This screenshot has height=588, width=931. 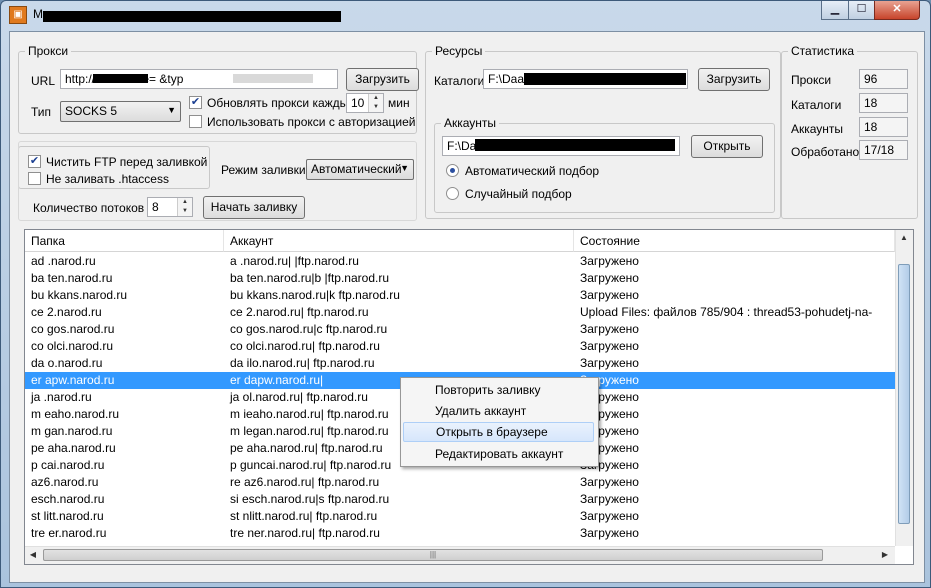 I want to click on accounts-open-button: Открыть, so click(x=727, y=146).